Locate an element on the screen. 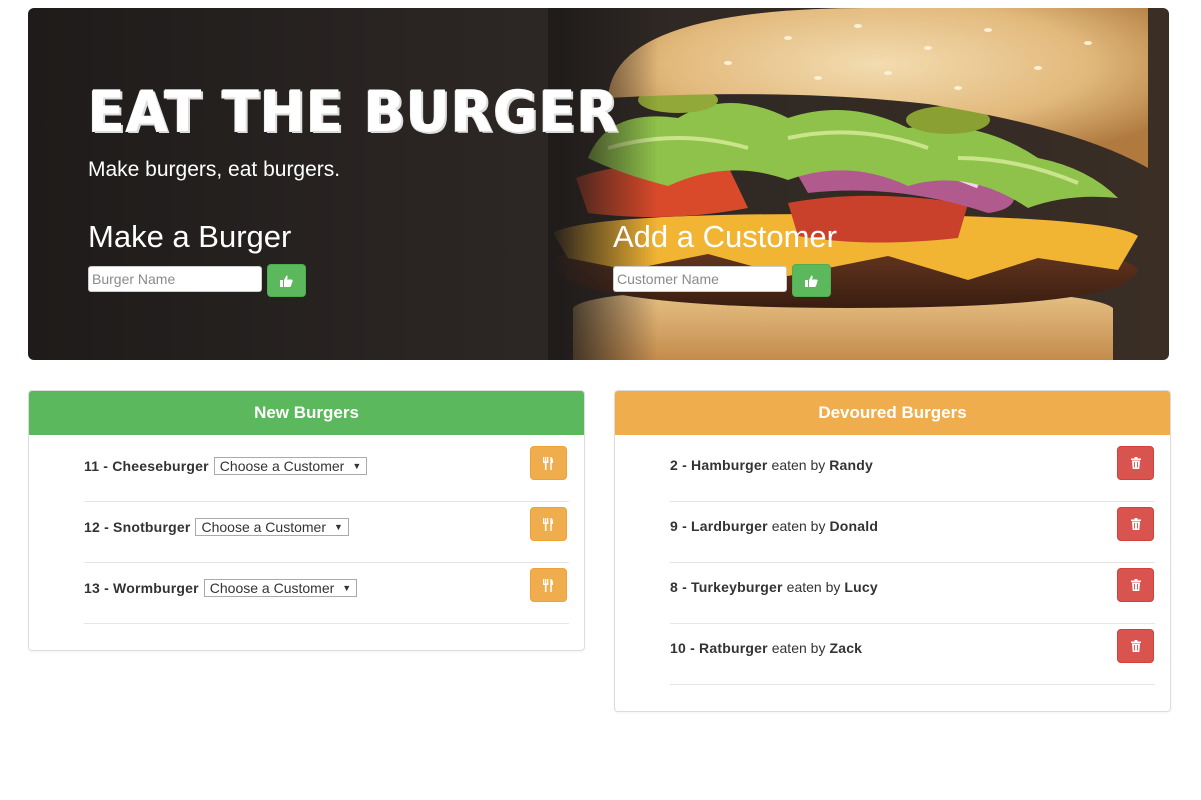 This screenshot has height=800, width=1201. devoured-label: 2 - Hamburger eaten by Randy is located at coordinates (772, 465).